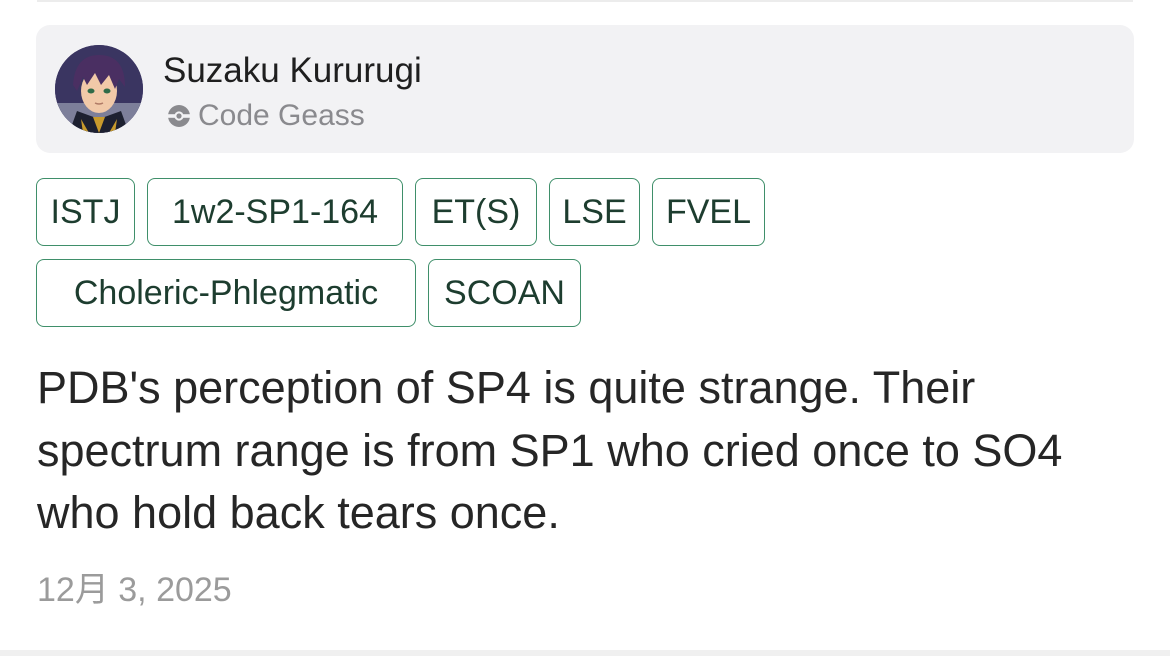 The width and height of the screenshot is (1170, 656). What do you see at coordinates (585, 1) in the screenshot?
I see `top-divider` at bounding box center [585, 1].